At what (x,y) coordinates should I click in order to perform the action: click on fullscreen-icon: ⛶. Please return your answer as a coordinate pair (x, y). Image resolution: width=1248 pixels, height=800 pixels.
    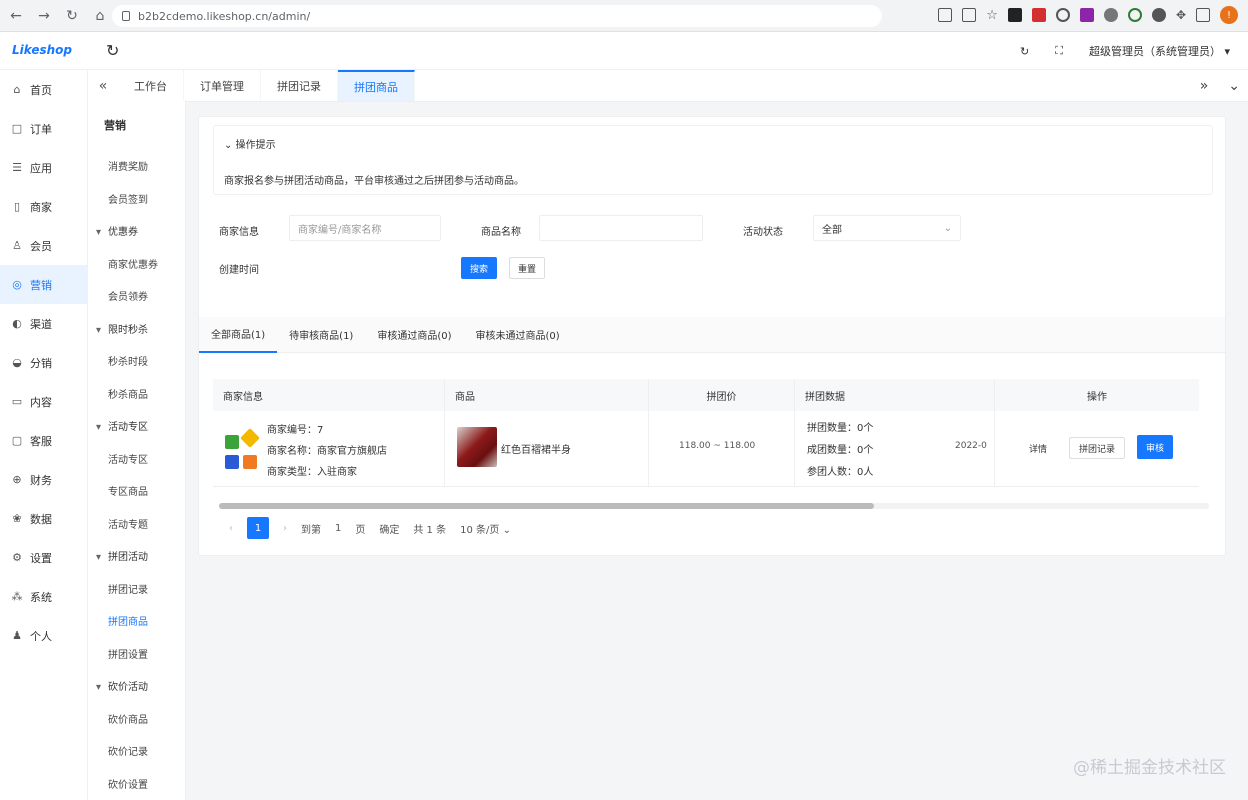
    Looking at the image, I should click on (1059, 51).